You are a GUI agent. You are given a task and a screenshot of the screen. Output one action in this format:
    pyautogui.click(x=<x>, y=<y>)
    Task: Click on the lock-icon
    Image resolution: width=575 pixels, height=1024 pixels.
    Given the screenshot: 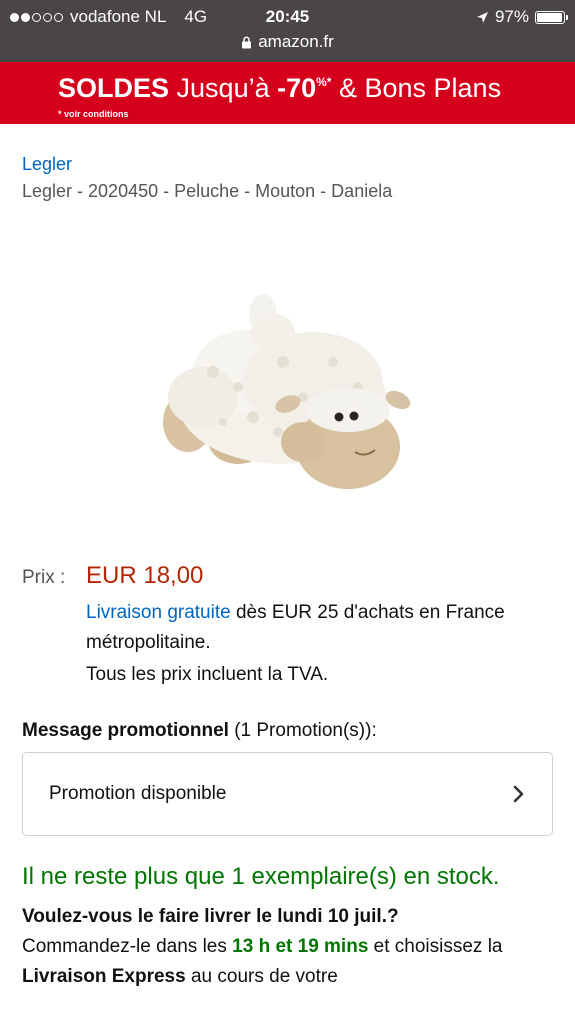 What is the action you would take?
    pyautogui.click(x=247, y=42)
    